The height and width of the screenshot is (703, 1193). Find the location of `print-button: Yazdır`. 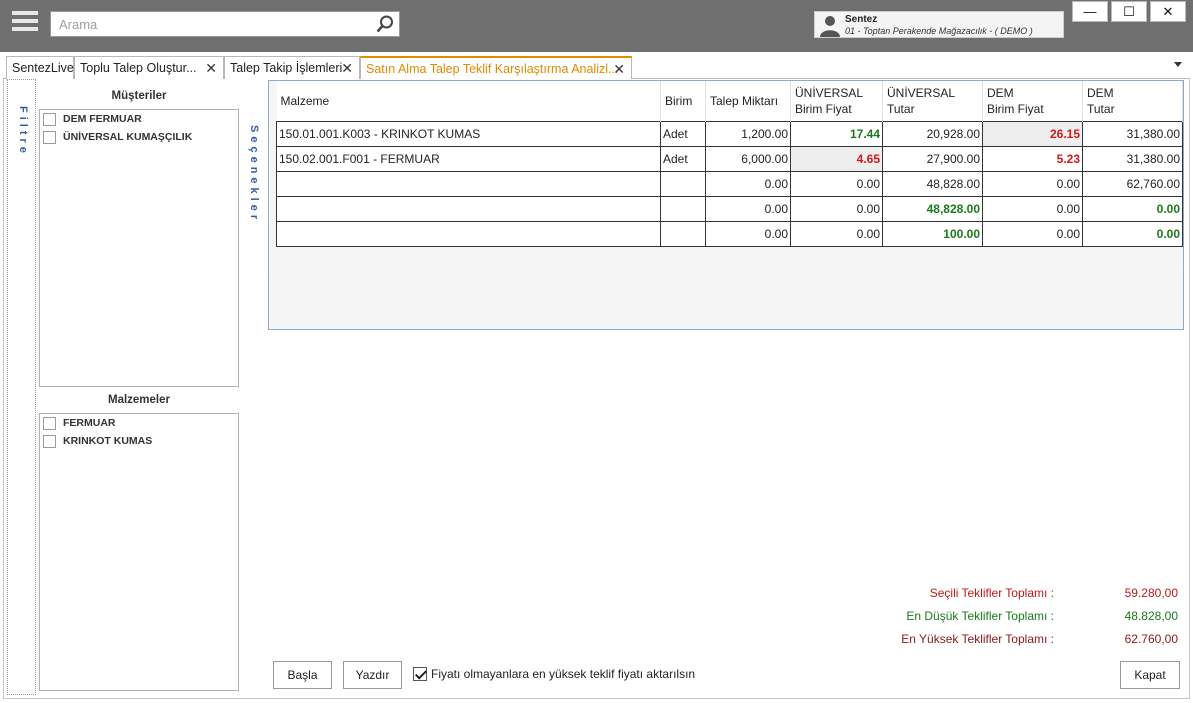

print-button: Yazdır is located at coordinates (372, 675).